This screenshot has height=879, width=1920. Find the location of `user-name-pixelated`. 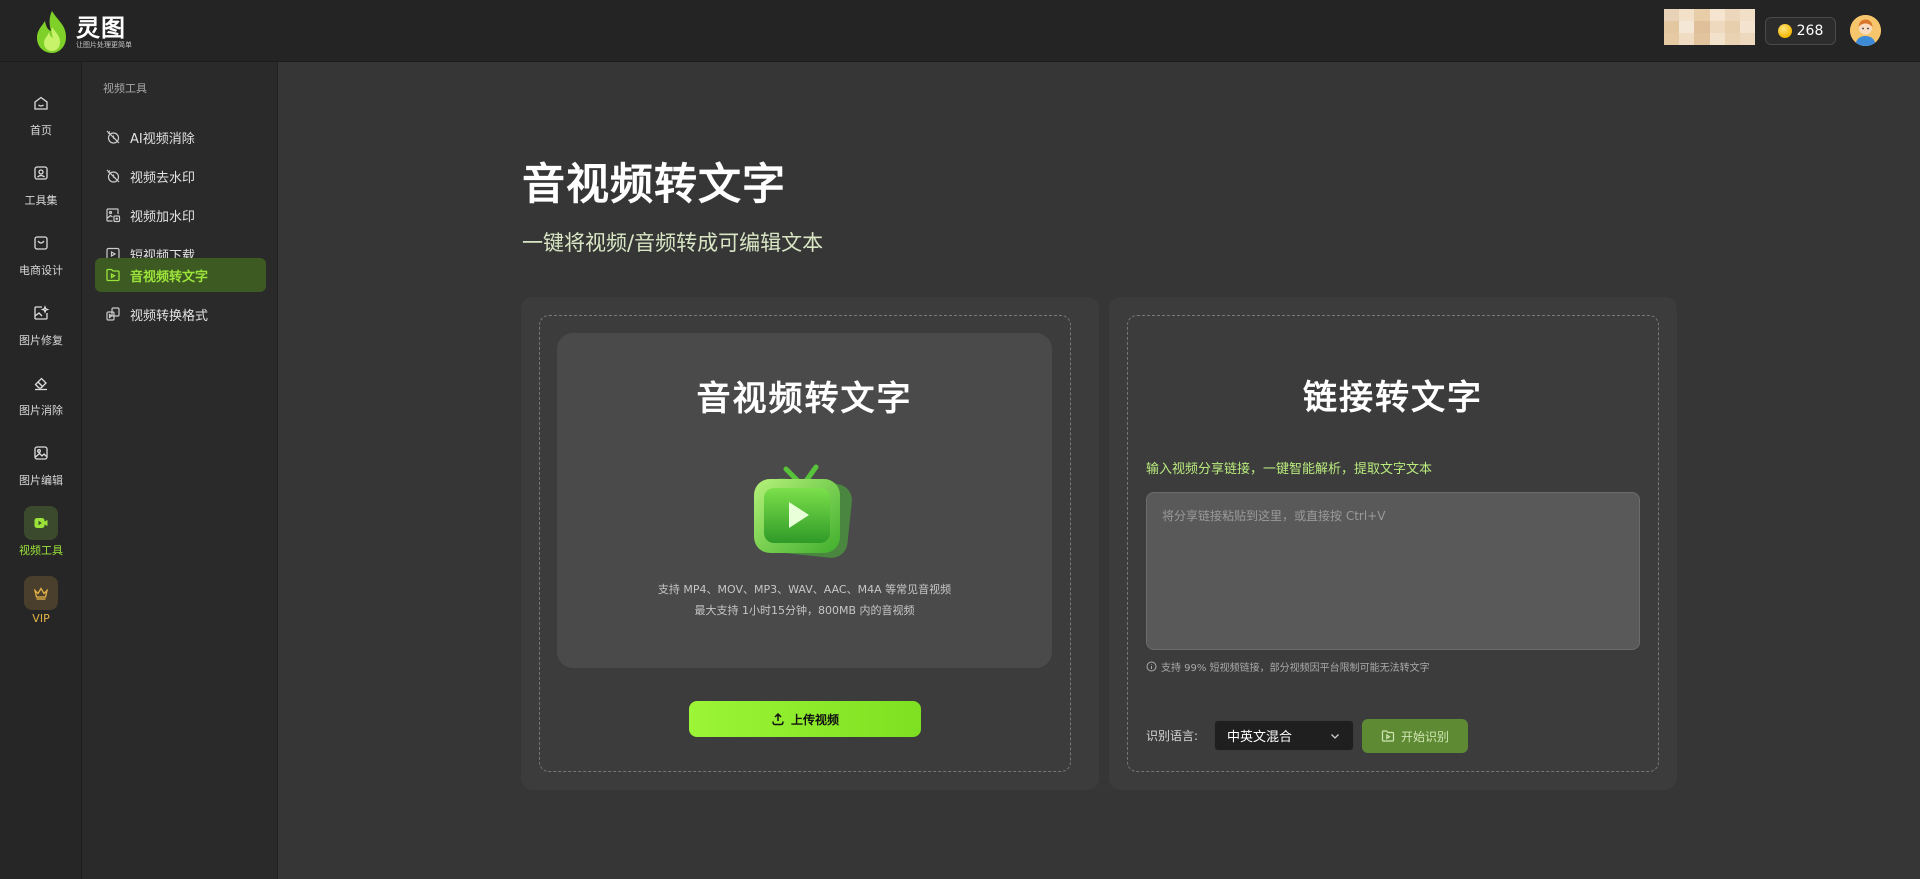

user-name-pixelated is located at coordinates (1709, 27).